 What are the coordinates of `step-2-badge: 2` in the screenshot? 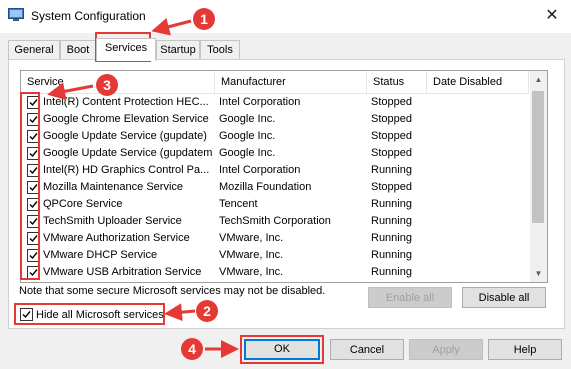 It's located at (207, 311).